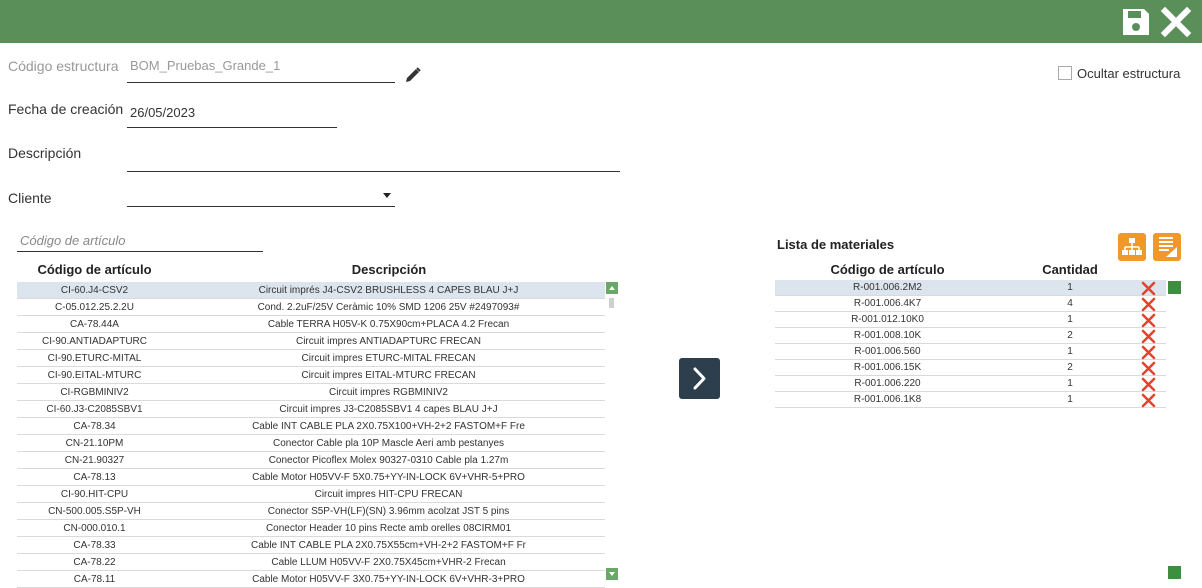  What do you see at coordinates (1176, 22) in the screenshot?
I see `close-icon` at bounding box center [1176, 22].